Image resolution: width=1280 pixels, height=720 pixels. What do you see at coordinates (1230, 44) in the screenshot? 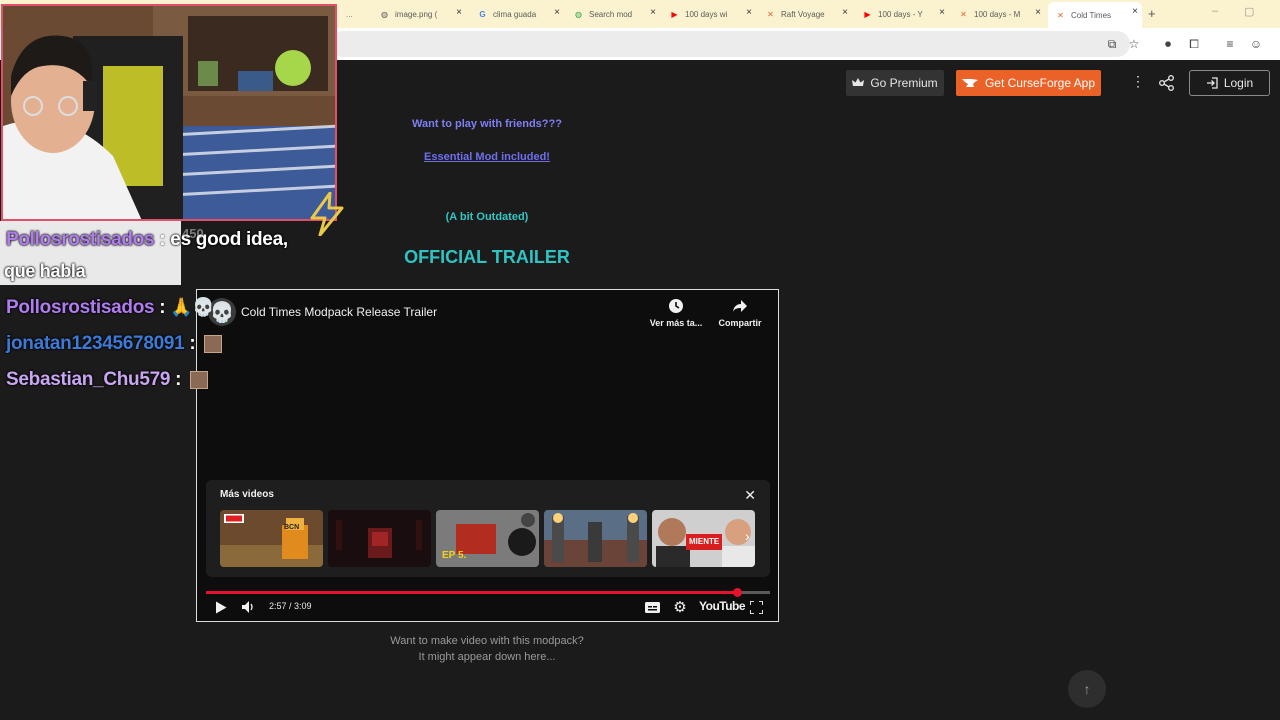
I see `reading-list-icon: ≡` at bounding box center [1230, 44].